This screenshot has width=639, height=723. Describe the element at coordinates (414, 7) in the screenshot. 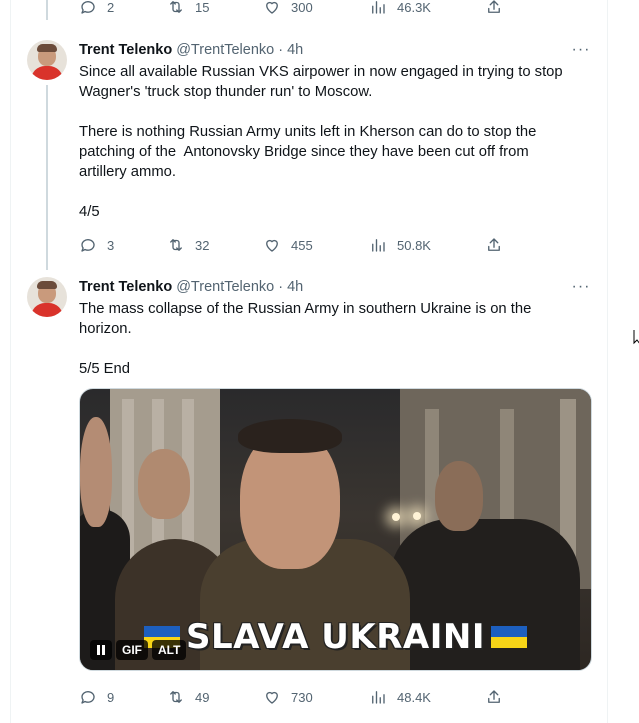

I see `views-count: 46.3K` at that location.